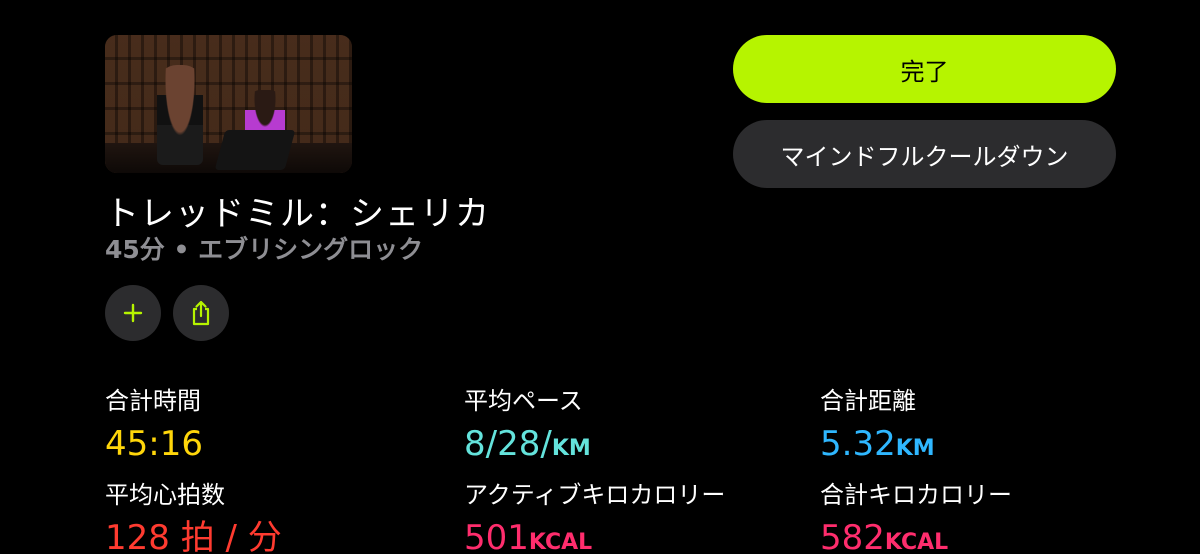 This screenshot has width=1200, height=554. Describe the element at coordinates (528, 536) in the screenshot. I see `stat-value: 501KCAL` at that location.